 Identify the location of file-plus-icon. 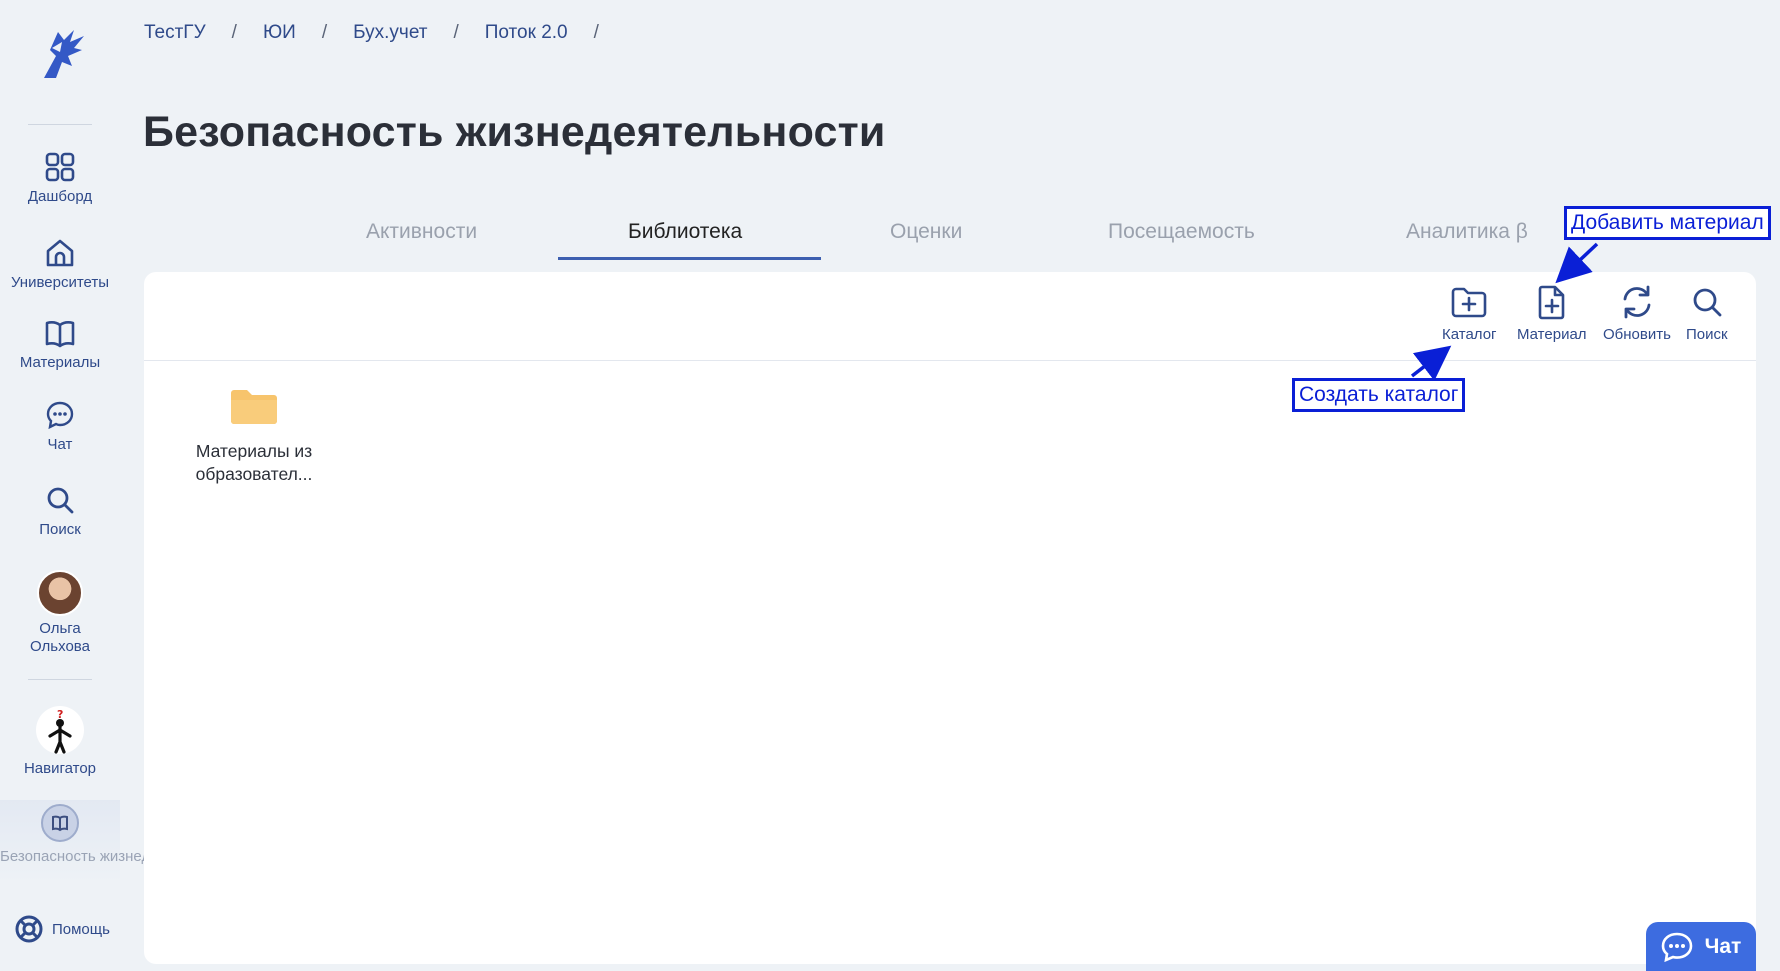
(1551, 302).